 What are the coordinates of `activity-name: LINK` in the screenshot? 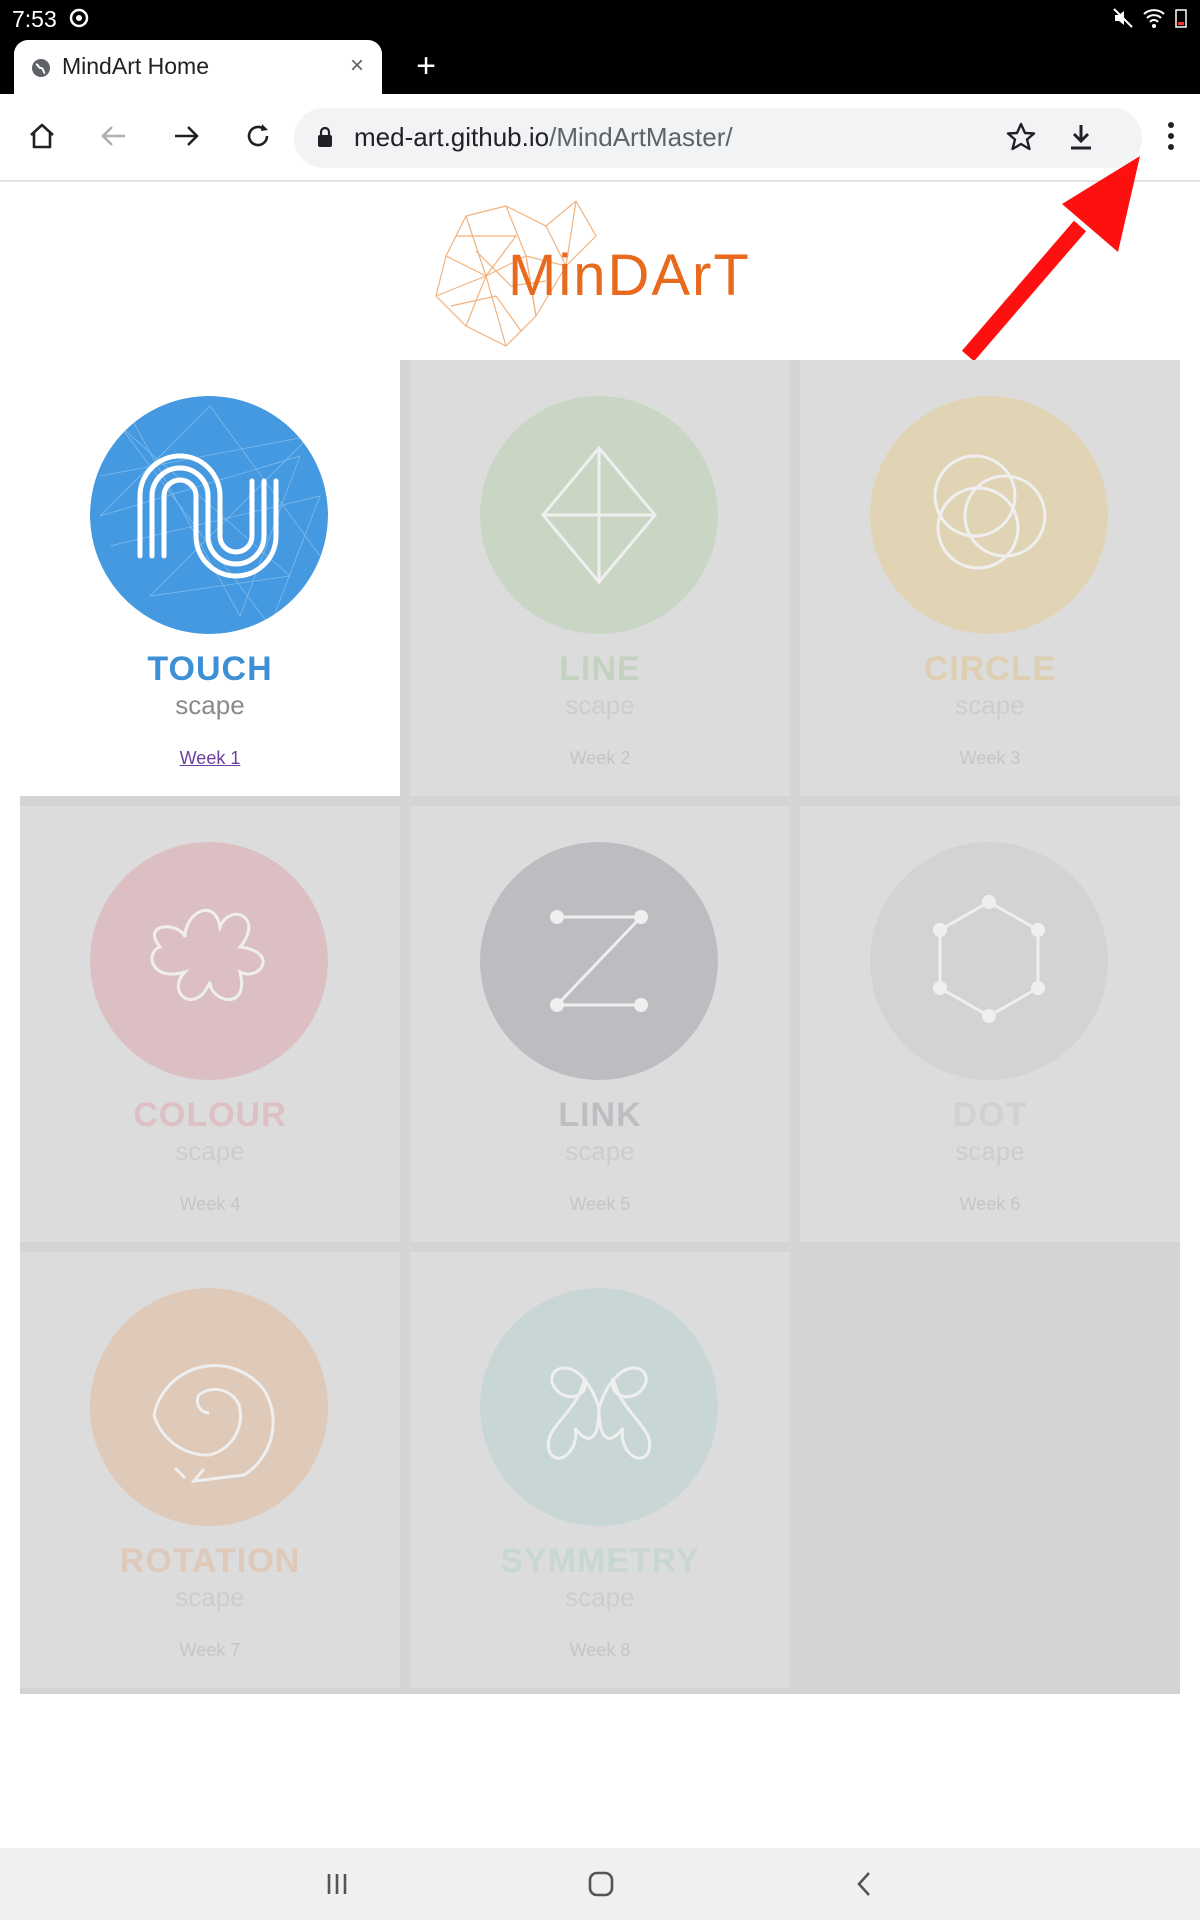 It's located at (600, 1115).